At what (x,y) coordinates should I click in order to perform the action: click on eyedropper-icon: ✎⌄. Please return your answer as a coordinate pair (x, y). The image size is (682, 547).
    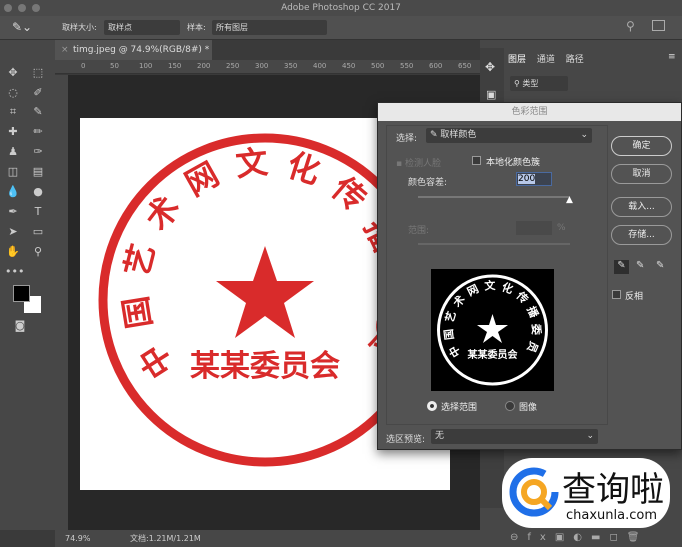
    Looking at the image, I should click on (22, 27).